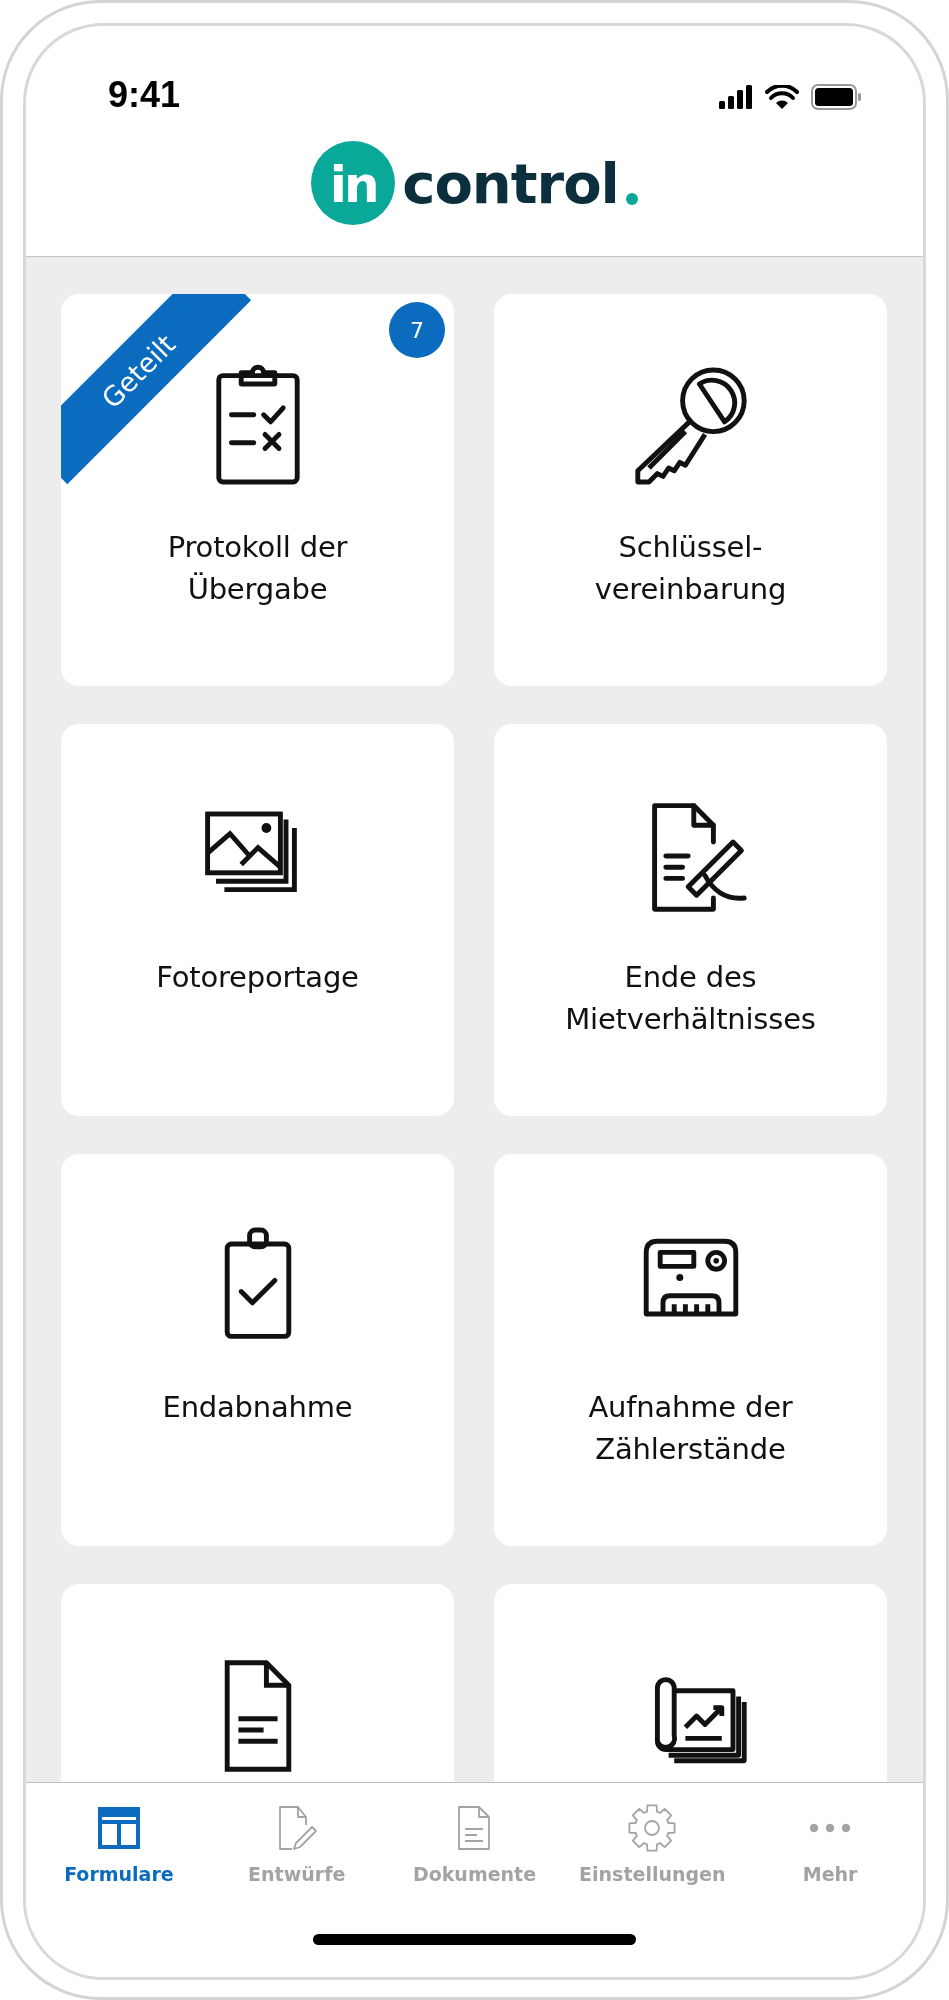  I want to click on card-title: Endabnahme, so click(257, 1407).